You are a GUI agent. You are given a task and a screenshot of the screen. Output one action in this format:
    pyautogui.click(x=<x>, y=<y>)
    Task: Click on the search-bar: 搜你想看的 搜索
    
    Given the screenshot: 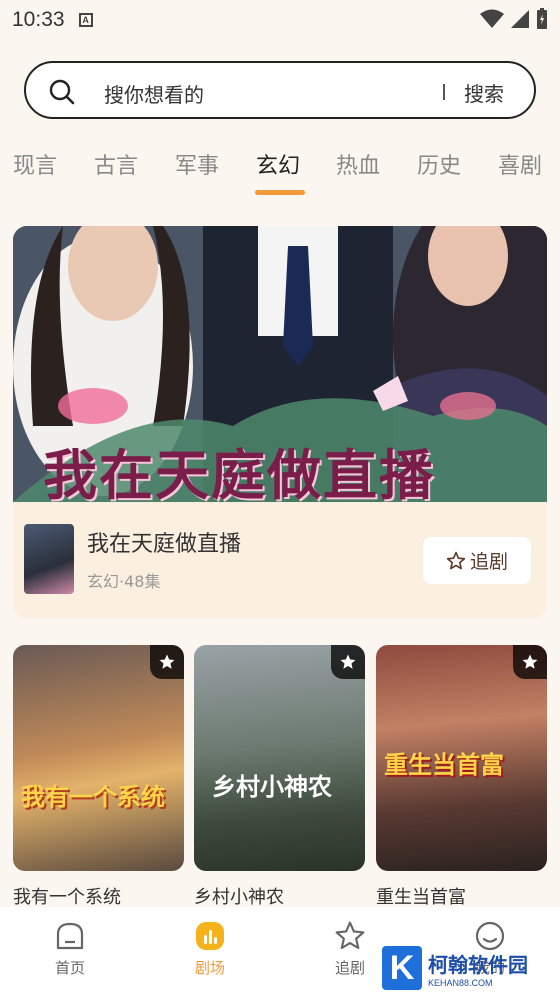 What is the action you would take?
    pyautogui.click(x=280, y=90)
    